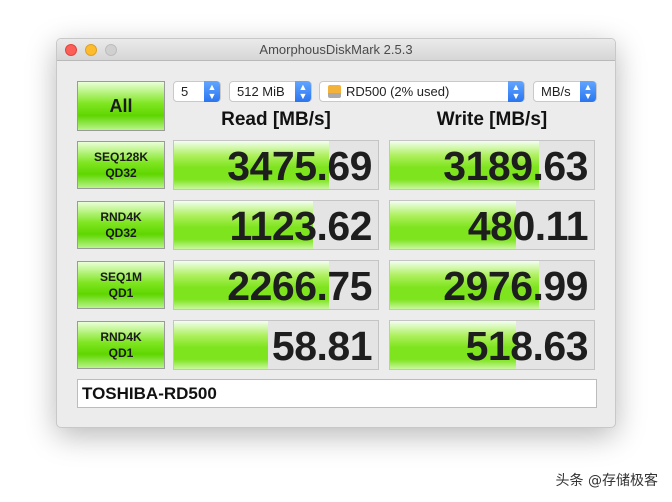 This screenshot has height=502, width=672. Describe the element at coordinates (121, 285) in the screenshot. I see `test-button: SEQ1M QD1` at that location.